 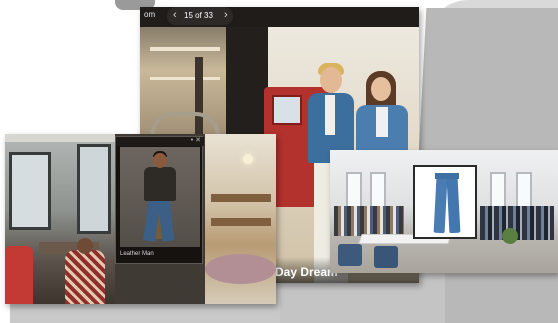 I want to click on popup-label: Leather Man, so click(x=137, y=254).